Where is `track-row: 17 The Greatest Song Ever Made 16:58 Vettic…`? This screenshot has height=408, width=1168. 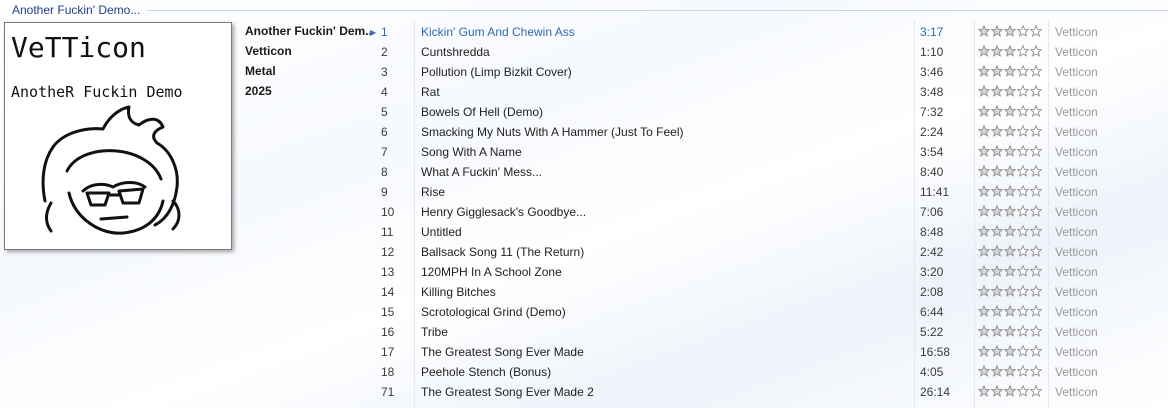 track-row: 17 The Greatest Song Ever Made 16:58 Vettic… is located at coordinates (771, 352).